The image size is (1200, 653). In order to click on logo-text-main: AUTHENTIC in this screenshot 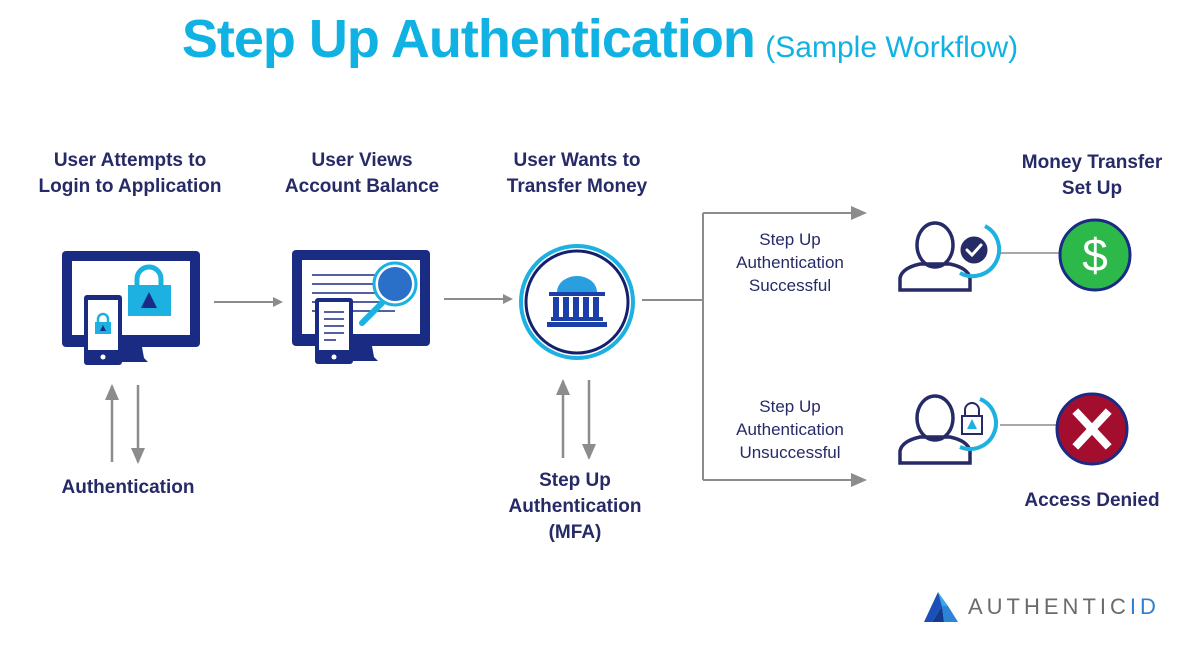, I will do `click(1049, 606)`.